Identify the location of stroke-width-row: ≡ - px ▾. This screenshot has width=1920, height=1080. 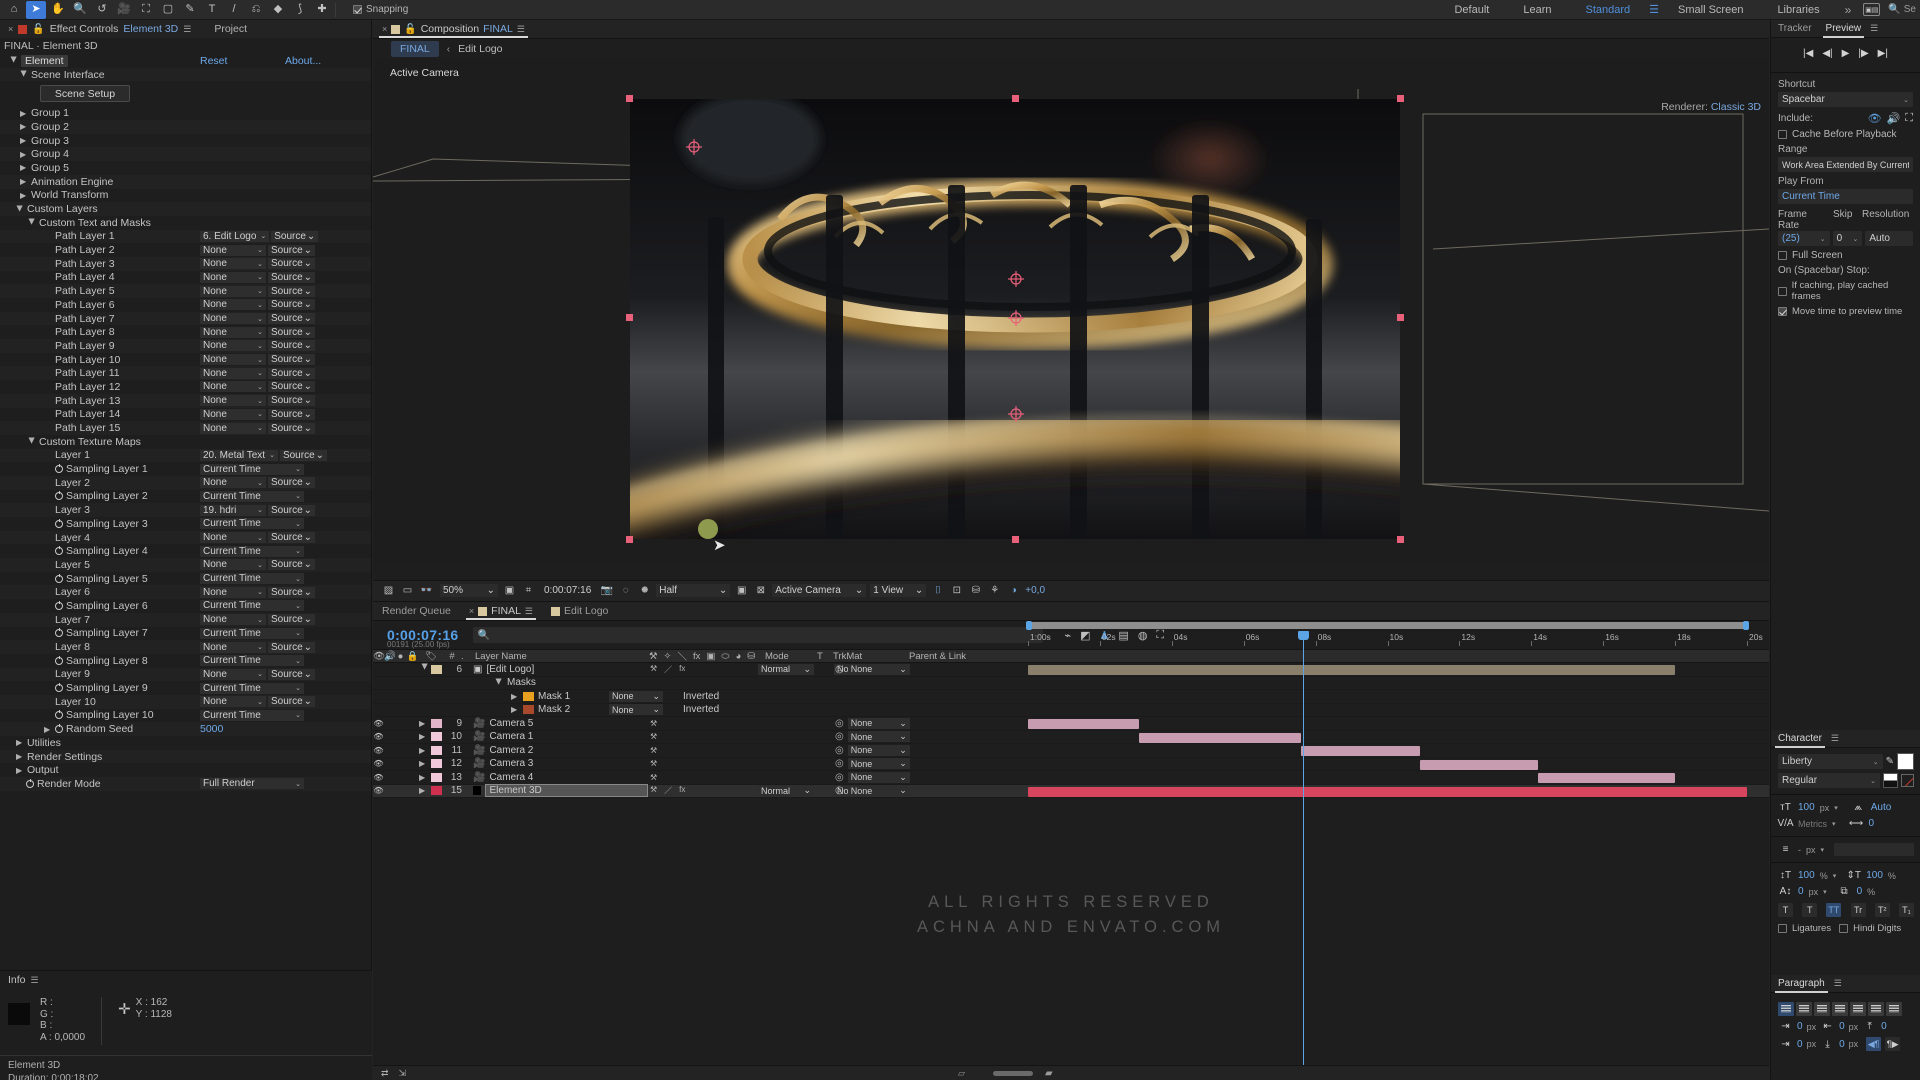
(1846, 849).